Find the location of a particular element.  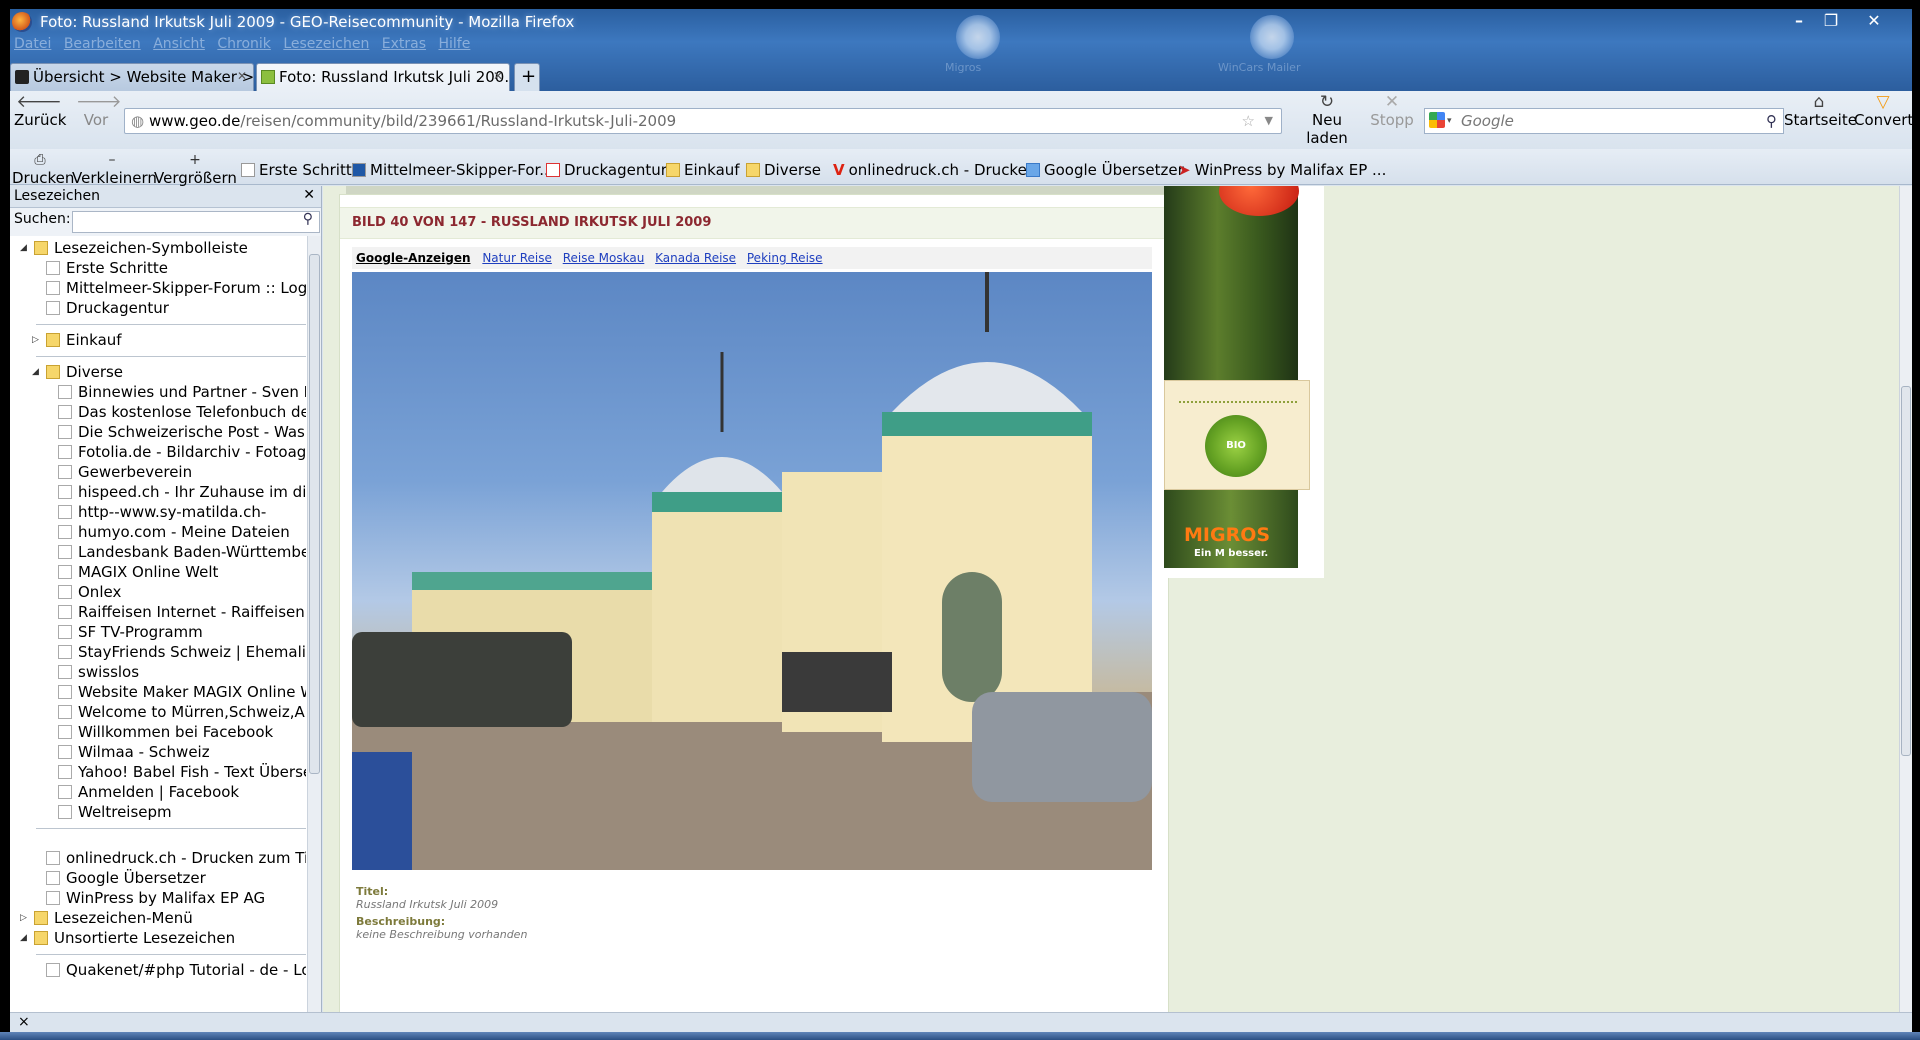

minimize-button: – is located at coordinates (1799, 22).